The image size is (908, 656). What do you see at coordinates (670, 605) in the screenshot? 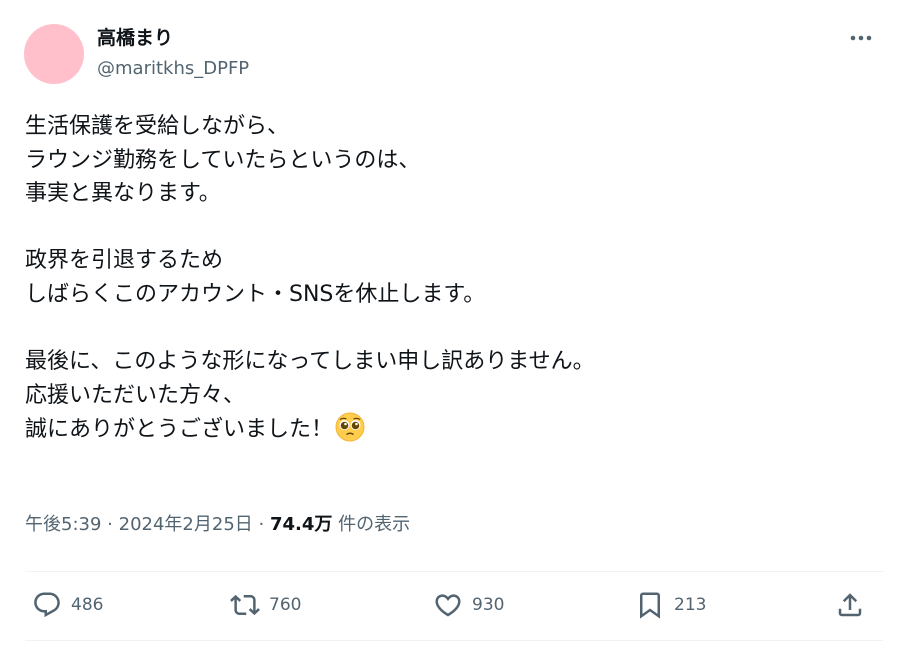
I see `bookmark-button: 213` at bounding box center [670, 605].